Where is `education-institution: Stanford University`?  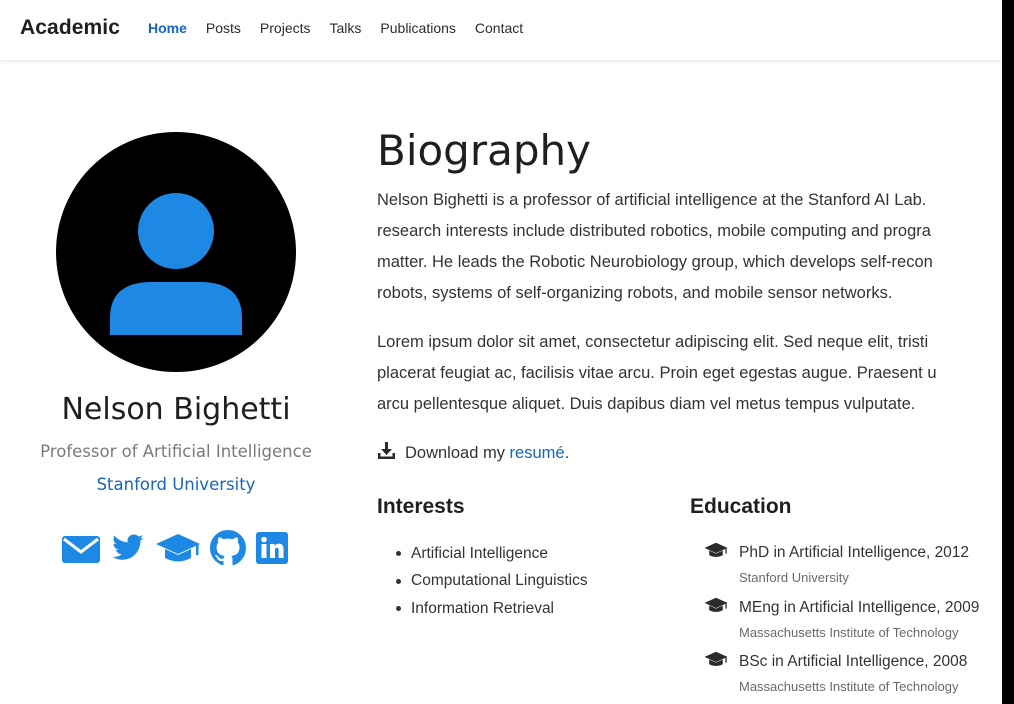 education-institution: Stanford University is located at coordinates (794, 577).